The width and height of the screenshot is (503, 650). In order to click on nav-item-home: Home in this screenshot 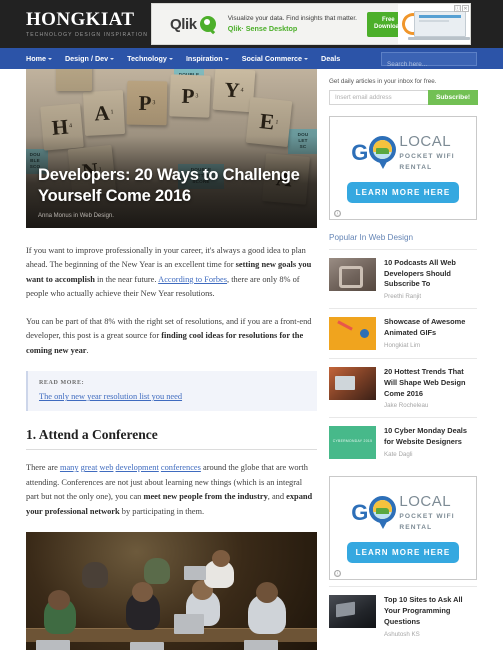, I will do `click(39, 58)`.